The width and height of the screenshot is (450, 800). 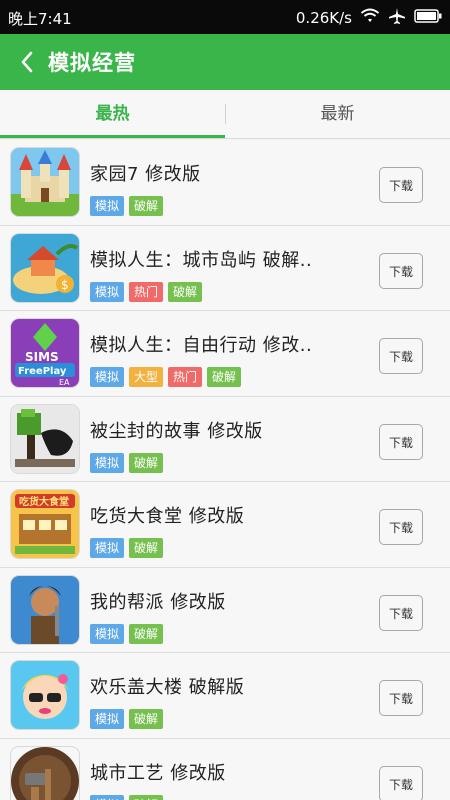 I want to click on status-bar: 晚上7:41 0.26K/s, so click(x=225, y=17).